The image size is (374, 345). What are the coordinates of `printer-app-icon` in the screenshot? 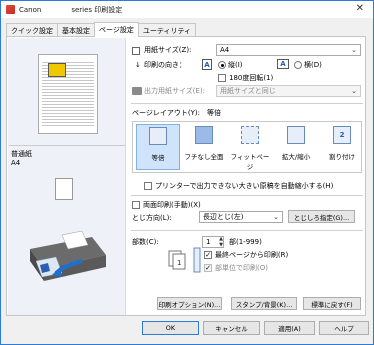 It's located at (10, 9).